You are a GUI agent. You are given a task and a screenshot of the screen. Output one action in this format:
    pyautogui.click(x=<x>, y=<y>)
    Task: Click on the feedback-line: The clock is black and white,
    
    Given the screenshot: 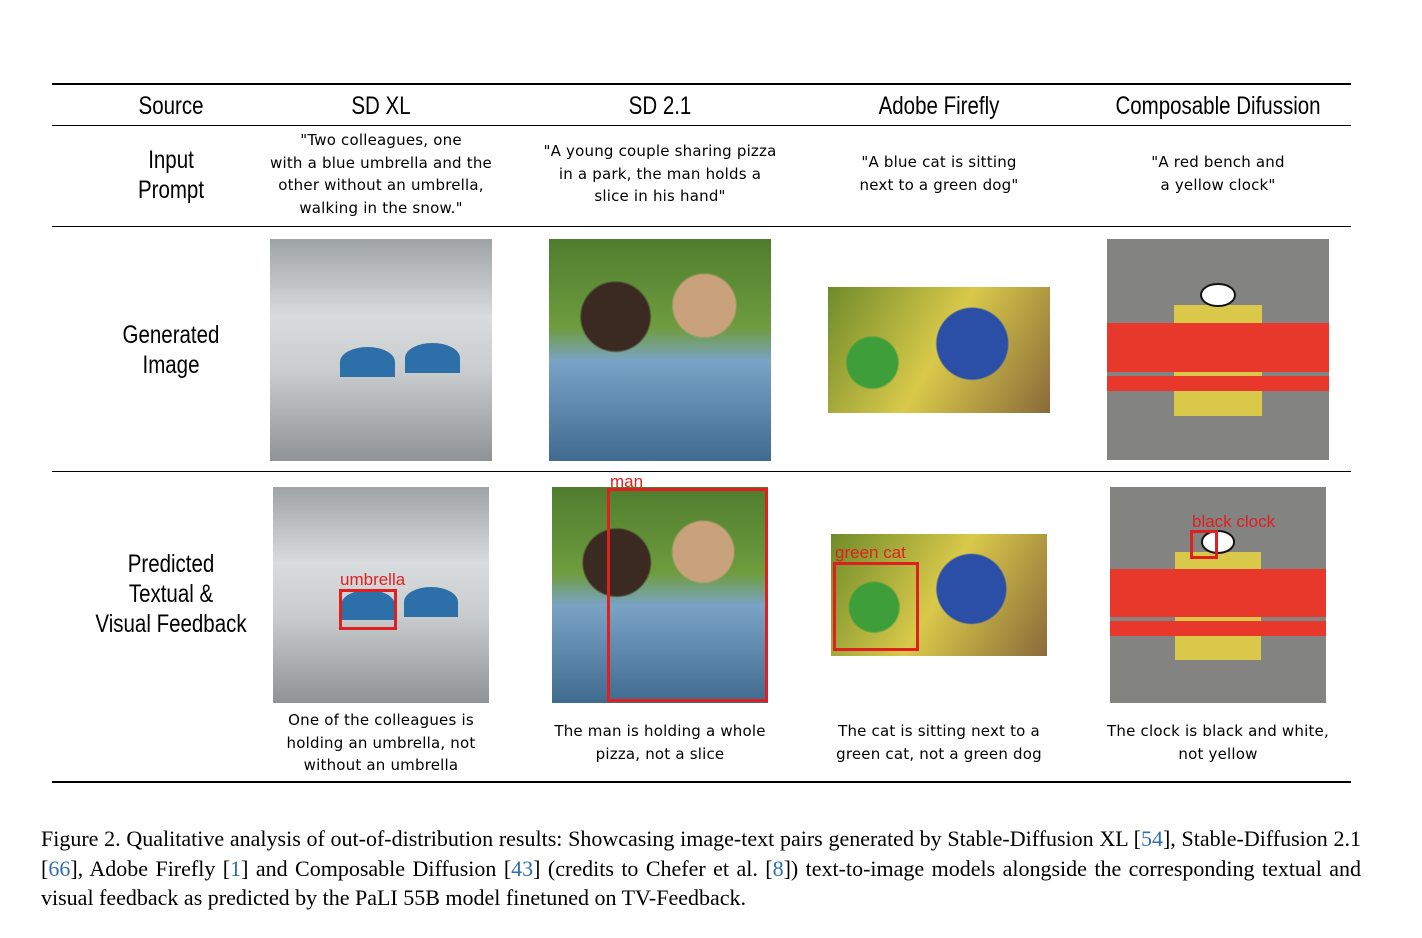 What is the action you would take?
    pyautogui.click(x=1218, y=731)
    